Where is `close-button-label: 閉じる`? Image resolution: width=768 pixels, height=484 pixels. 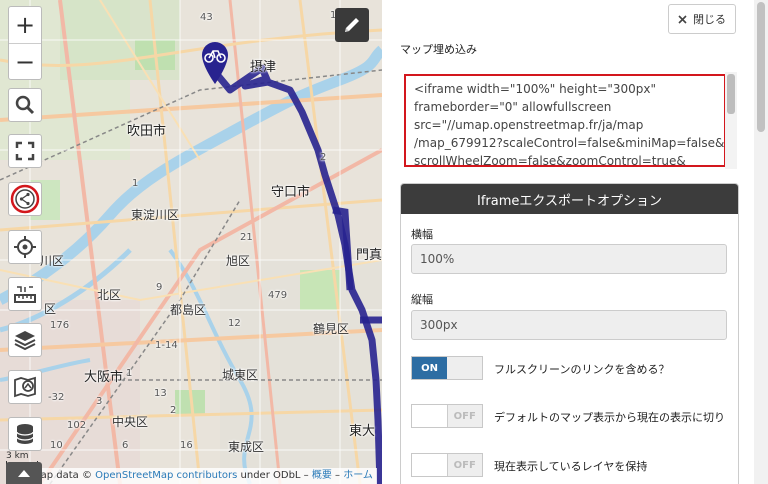
close-button-label: 閉じる is located at coordinates (709, 19).